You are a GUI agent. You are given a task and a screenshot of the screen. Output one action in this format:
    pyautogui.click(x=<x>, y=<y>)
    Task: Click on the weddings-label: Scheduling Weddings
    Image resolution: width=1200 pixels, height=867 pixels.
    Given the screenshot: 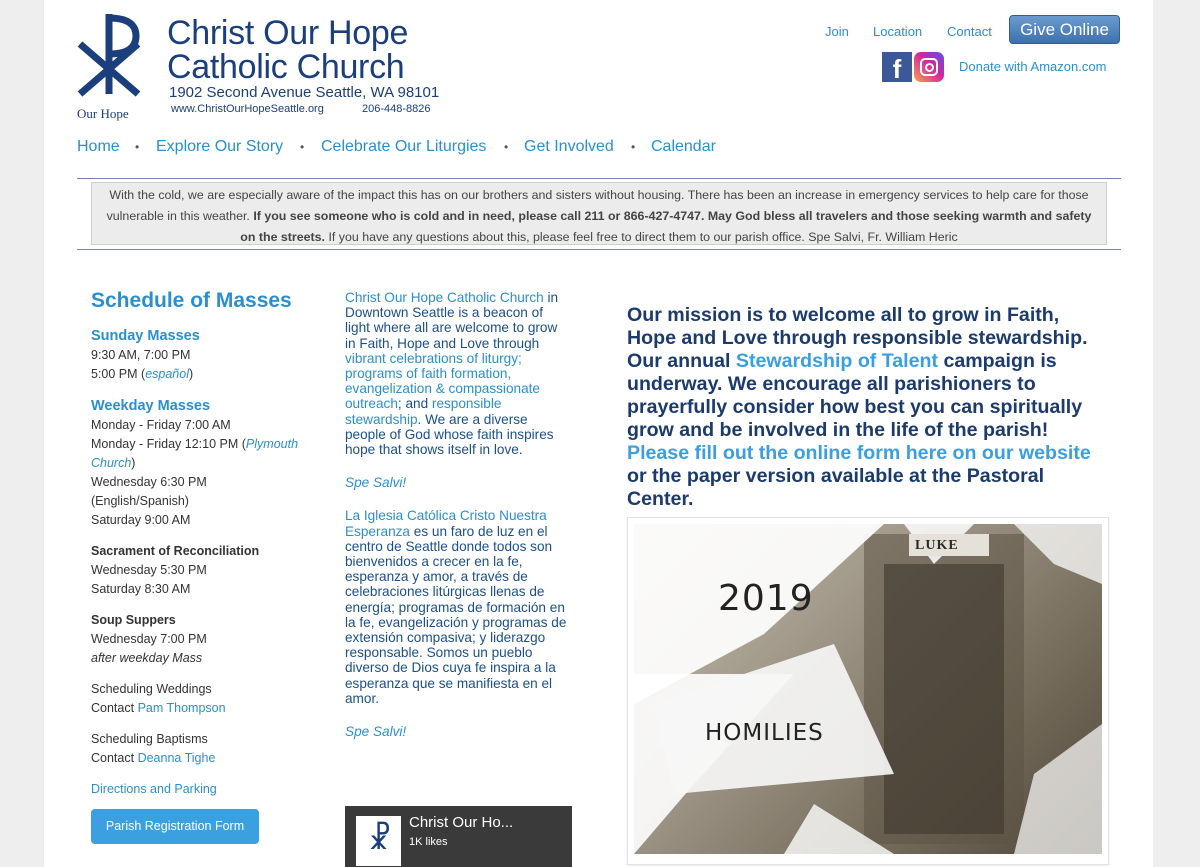 What is the action you would take?
    pyautogui.click(x=151, y=689)
    